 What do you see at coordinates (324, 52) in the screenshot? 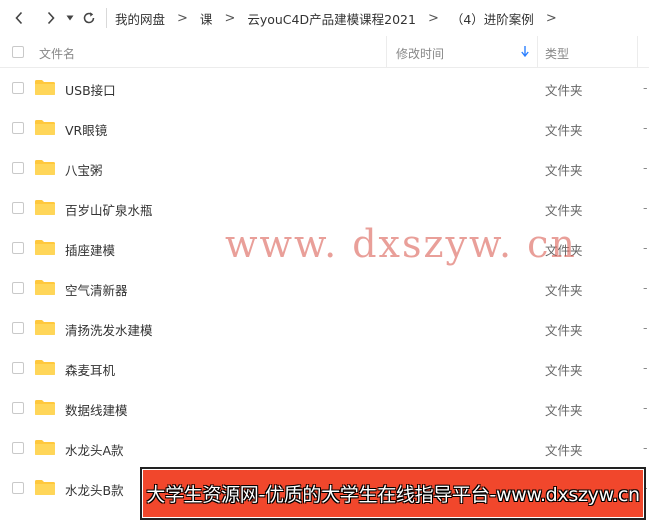
I see `file-list-header: 文件名 修改时间 类型` at bounding box center [324, 52].